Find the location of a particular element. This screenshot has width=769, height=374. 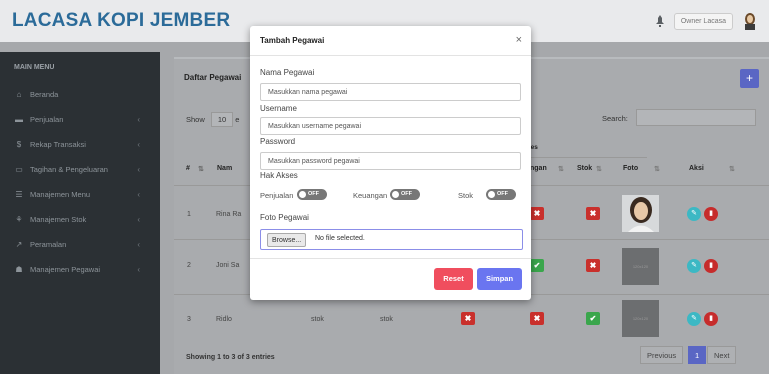

keuangan-toggle: OFF is located at coordinates (405, 194).